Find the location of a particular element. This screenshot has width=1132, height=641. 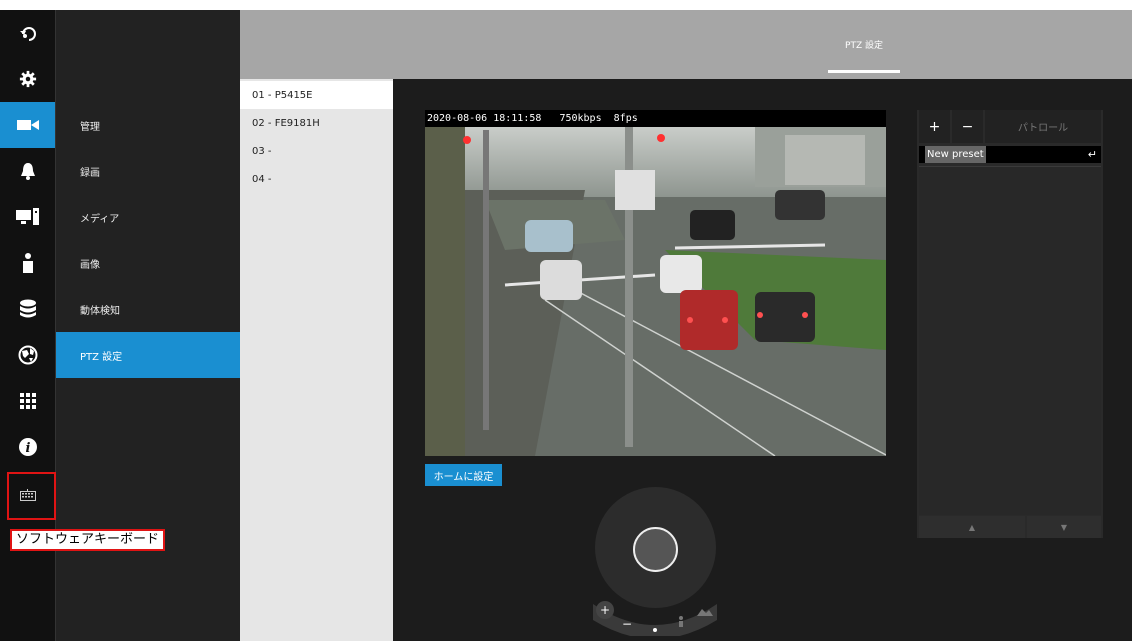

back-icon is located at coordinates (27, 34).